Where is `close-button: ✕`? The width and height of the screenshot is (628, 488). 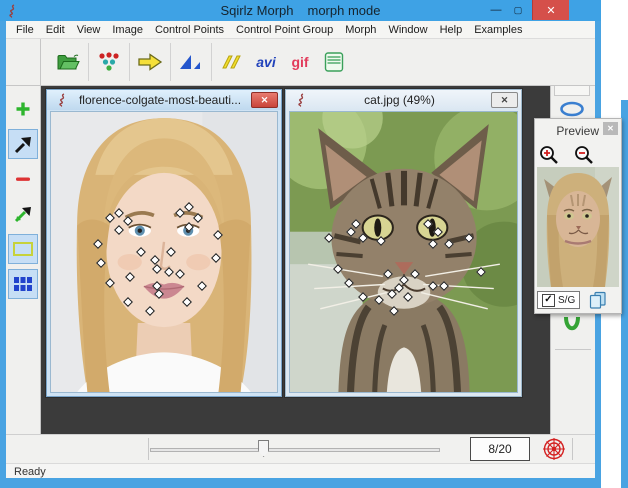
close-button: ✕ is located at coordinates (550, 10).